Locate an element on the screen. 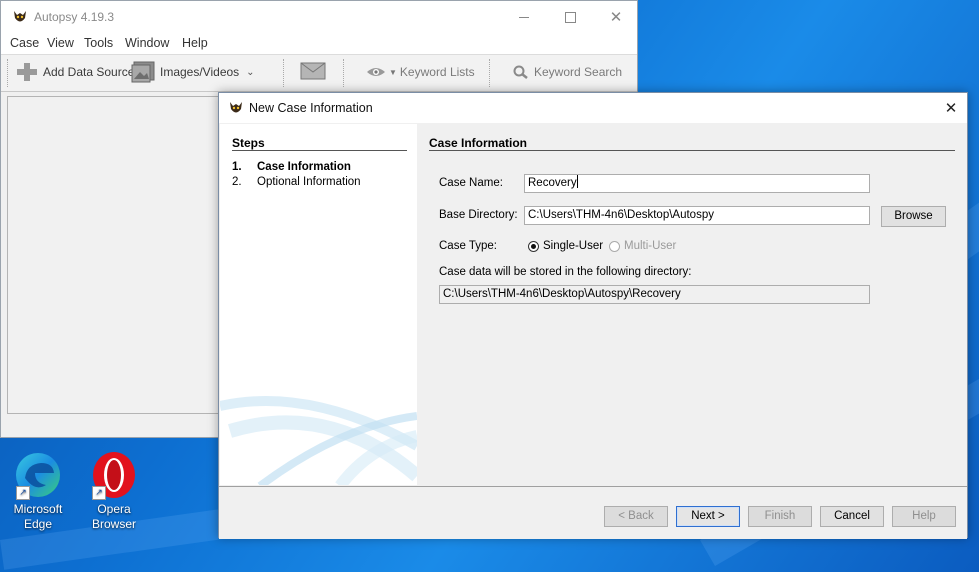  email-button is located at coordinates (313, 71).